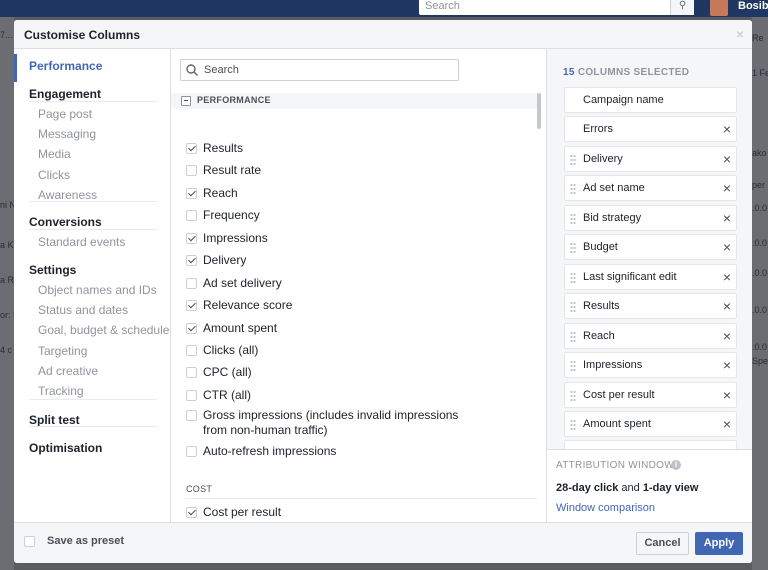 The height and width of the screenshot is (570, 768). I want to click on info-icon: i, so click(676, 465).